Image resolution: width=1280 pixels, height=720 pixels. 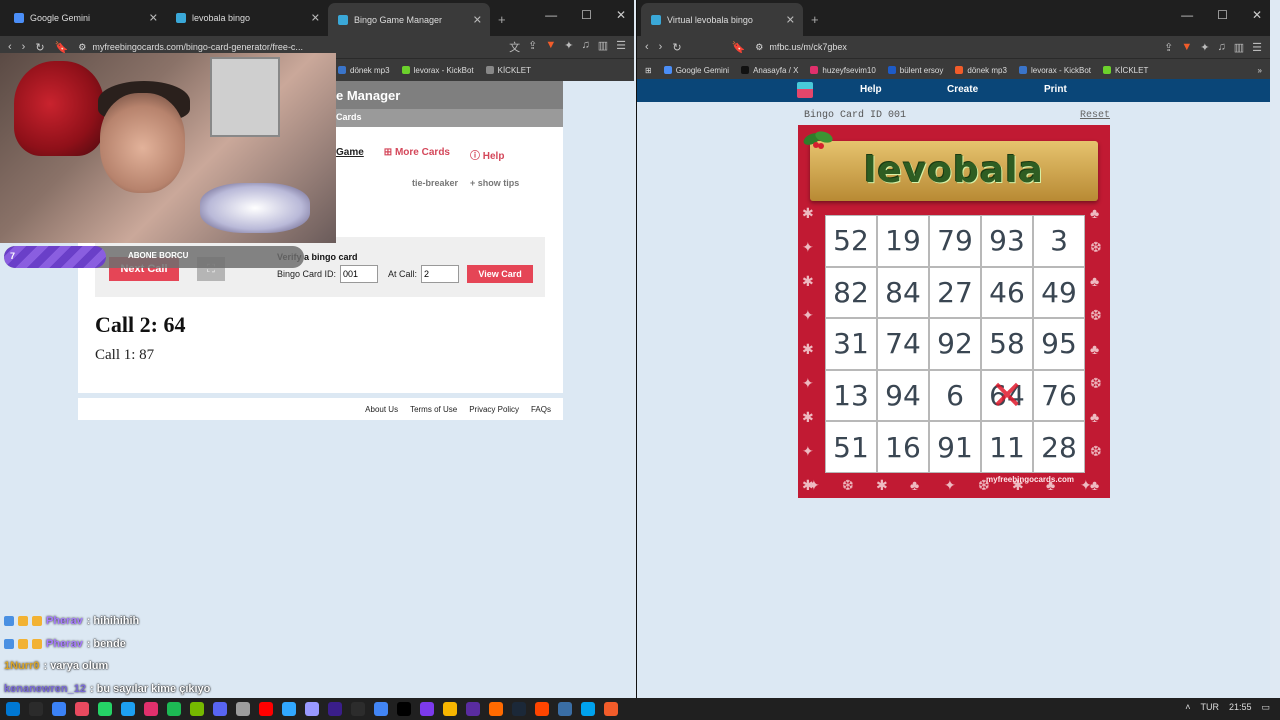 What do you see at coordinates (1095, 115) in the screenshot?
I see `reset-link: Reset` at bounding box center [1095, 115].